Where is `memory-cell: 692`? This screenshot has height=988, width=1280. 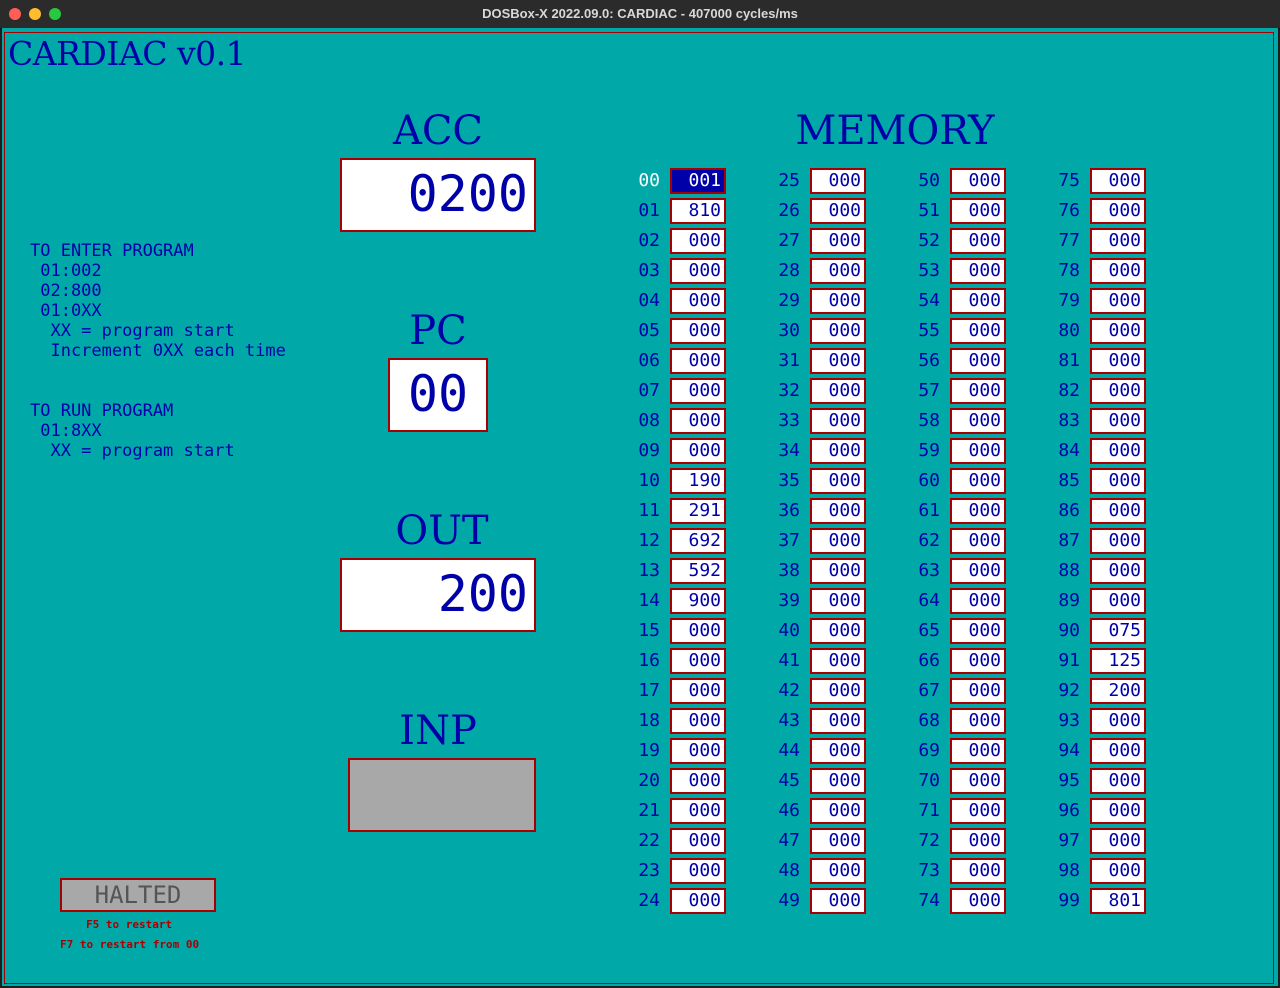 memory-cell: 692 is located at coordinates (698, 541).